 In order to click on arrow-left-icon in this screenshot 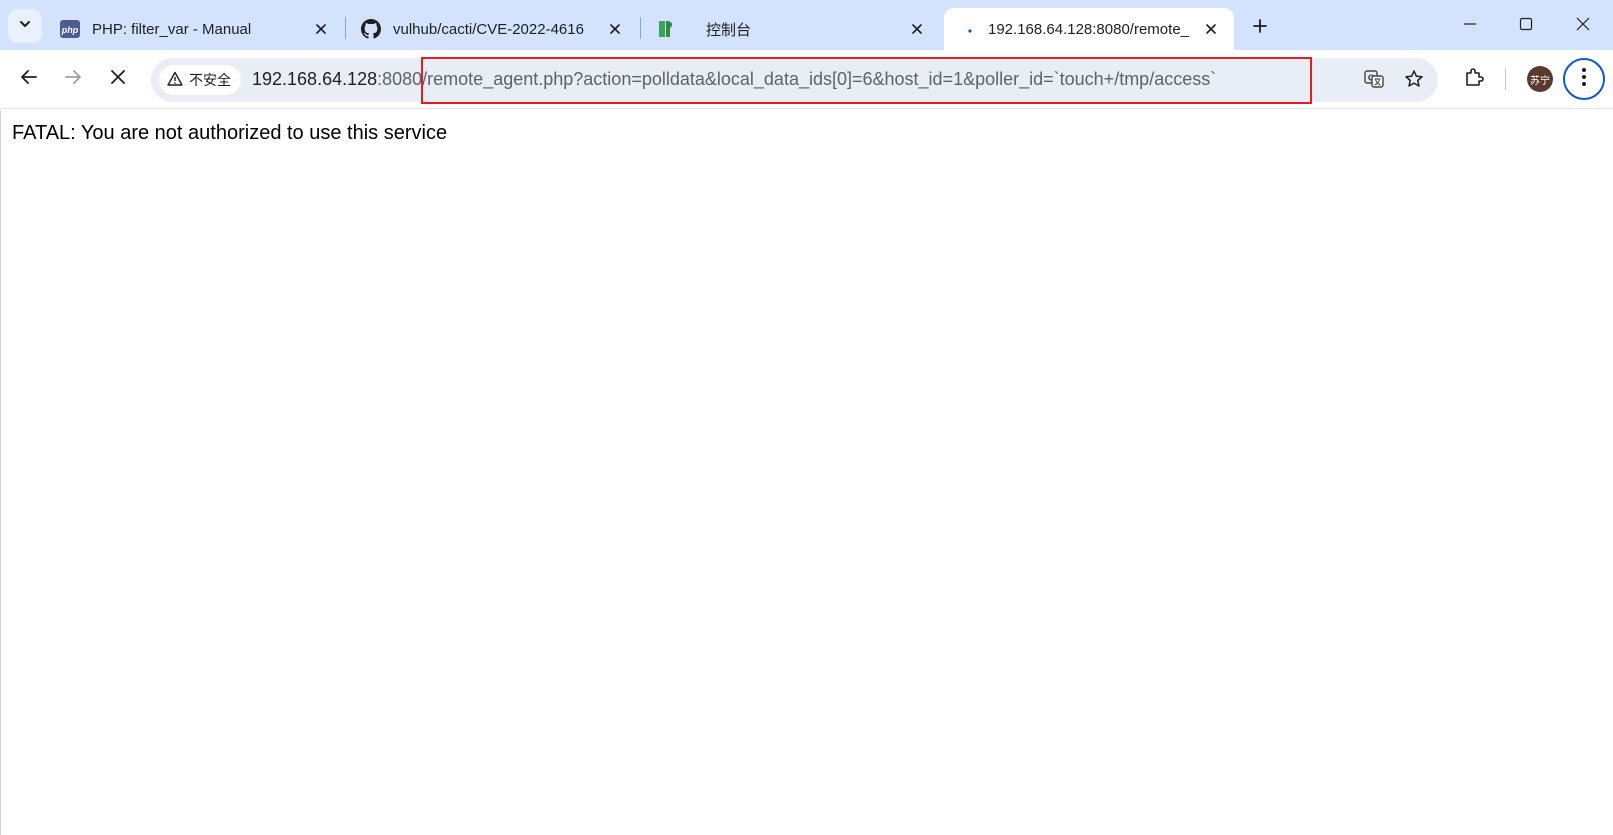, I will do `click(29, 79)`.